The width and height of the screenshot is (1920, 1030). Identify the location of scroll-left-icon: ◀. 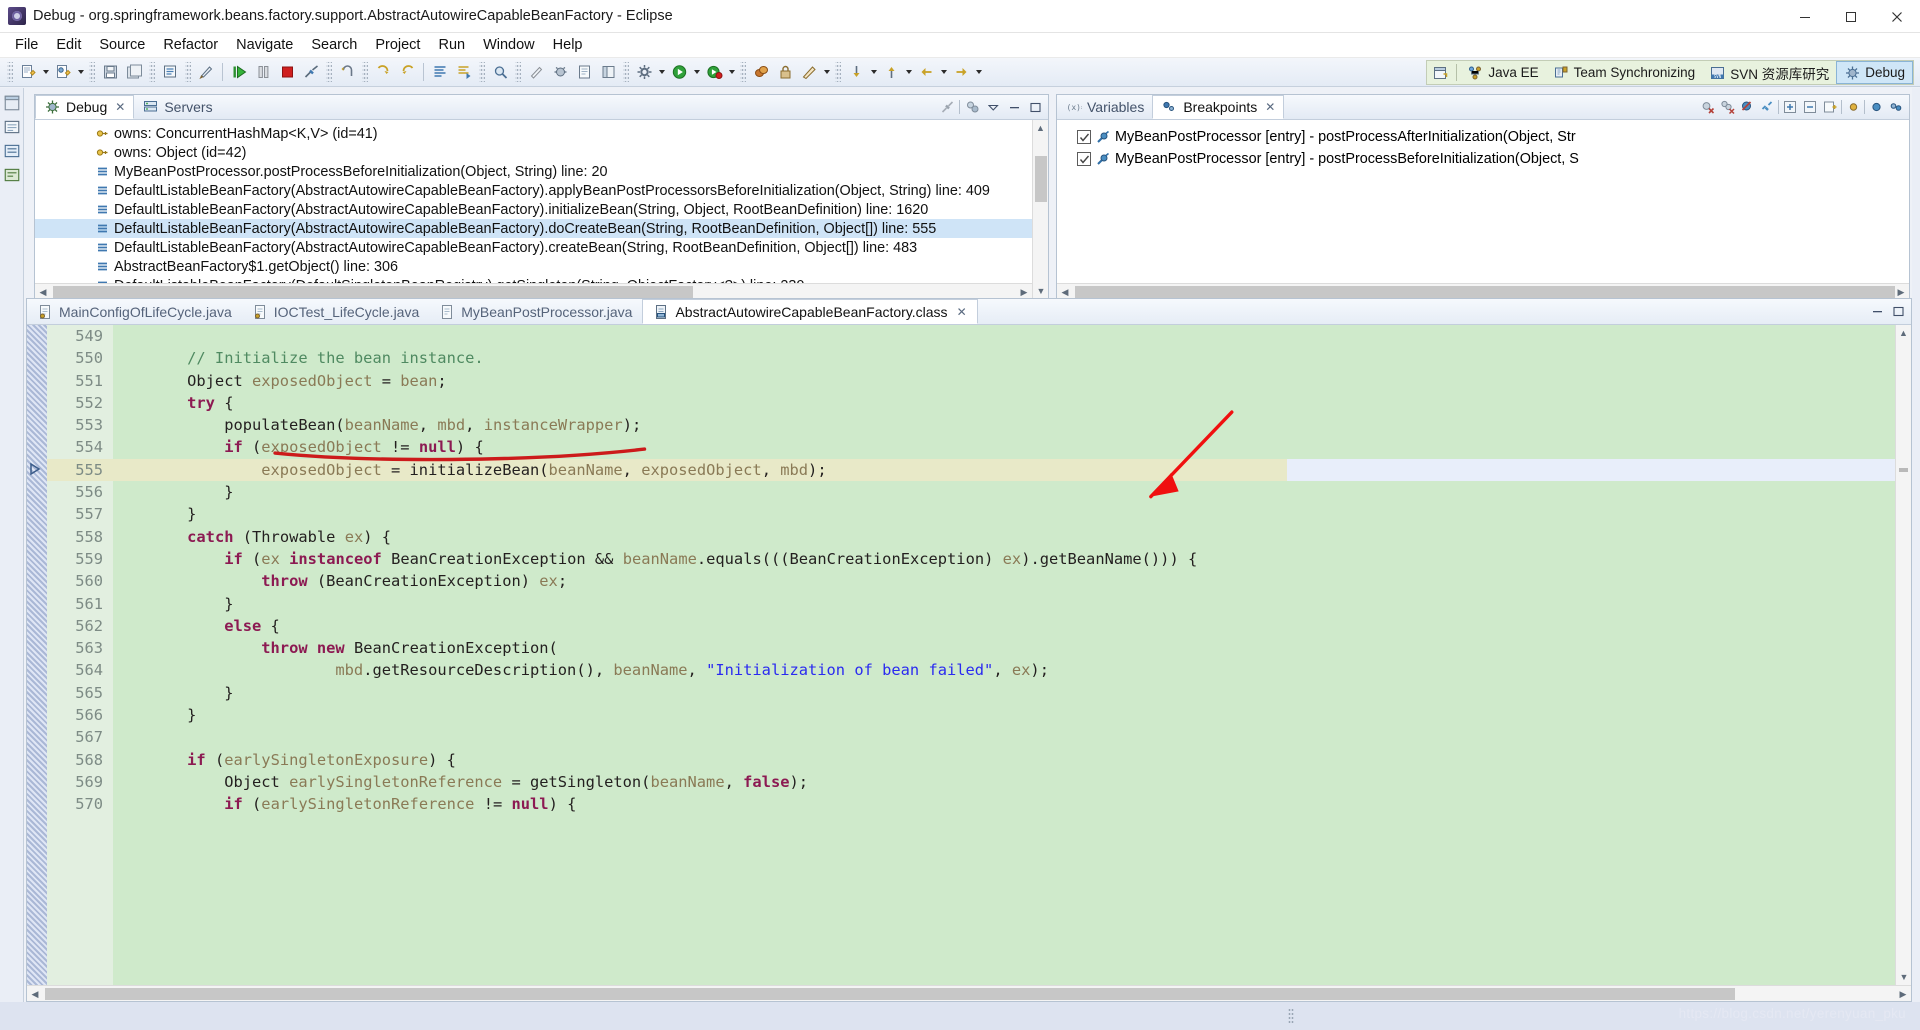
(35, 993).